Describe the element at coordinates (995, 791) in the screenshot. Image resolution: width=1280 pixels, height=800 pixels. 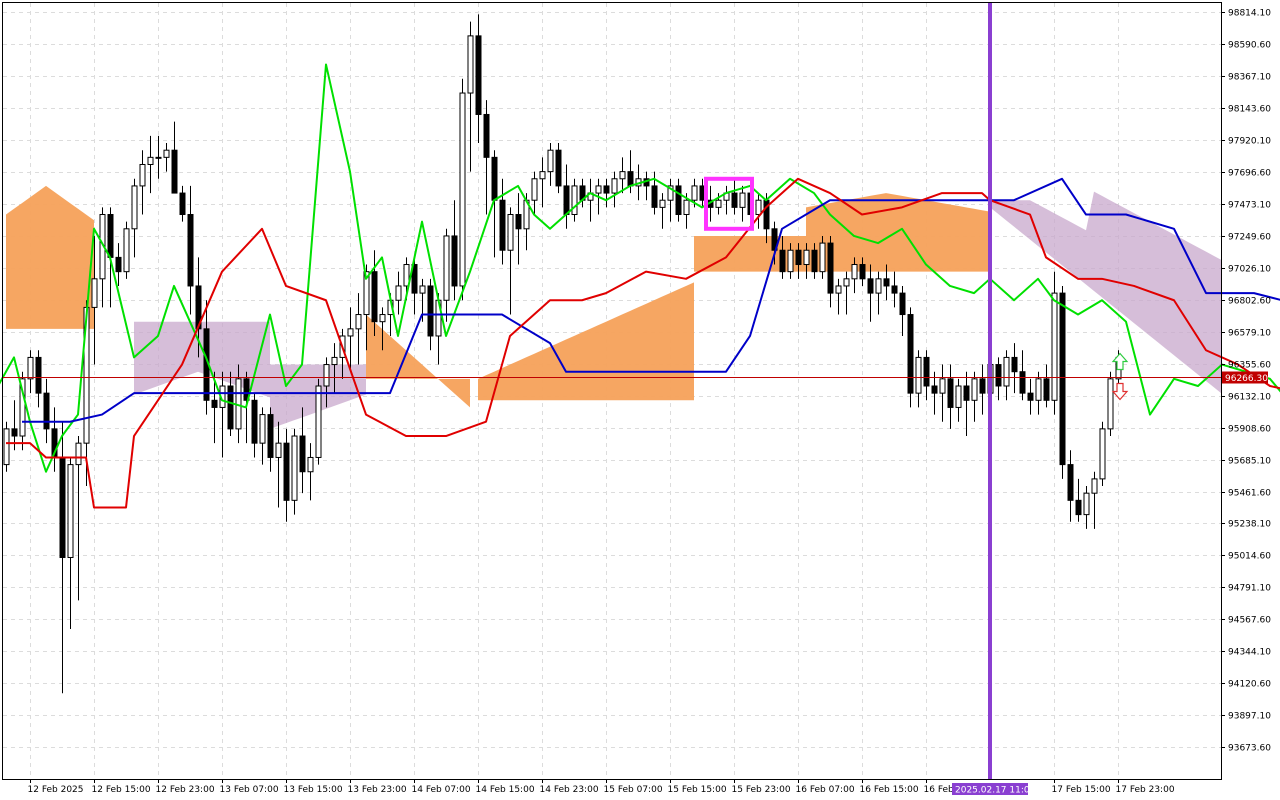
I see `time-marker-label: 2025.02.17 11:00` at that location.